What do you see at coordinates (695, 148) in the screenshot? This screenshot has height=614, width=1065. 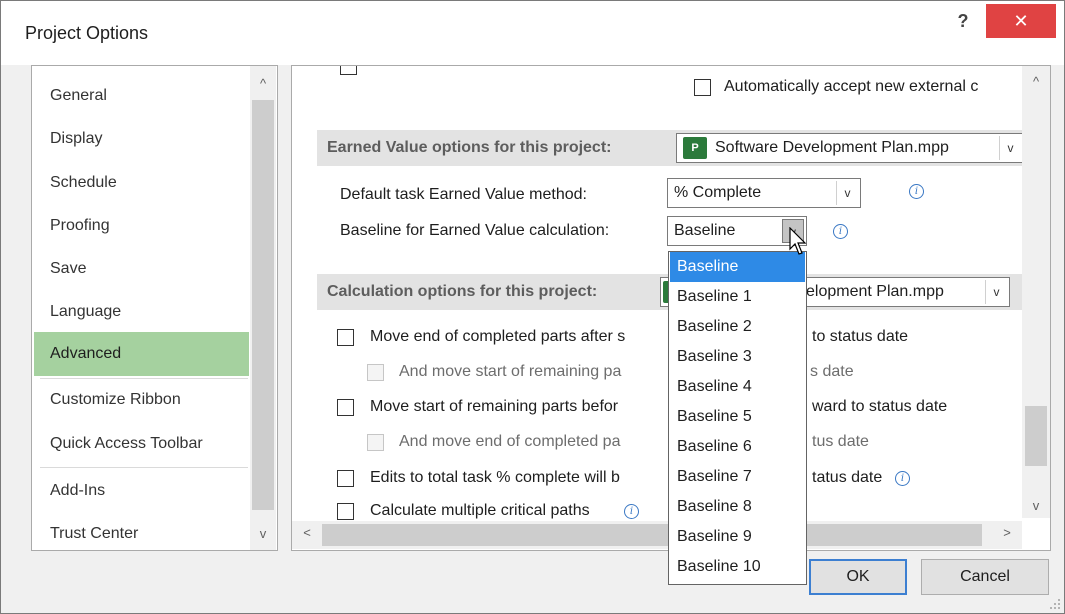 I see `project-file-icon: P` at bounding box center [695, 148].